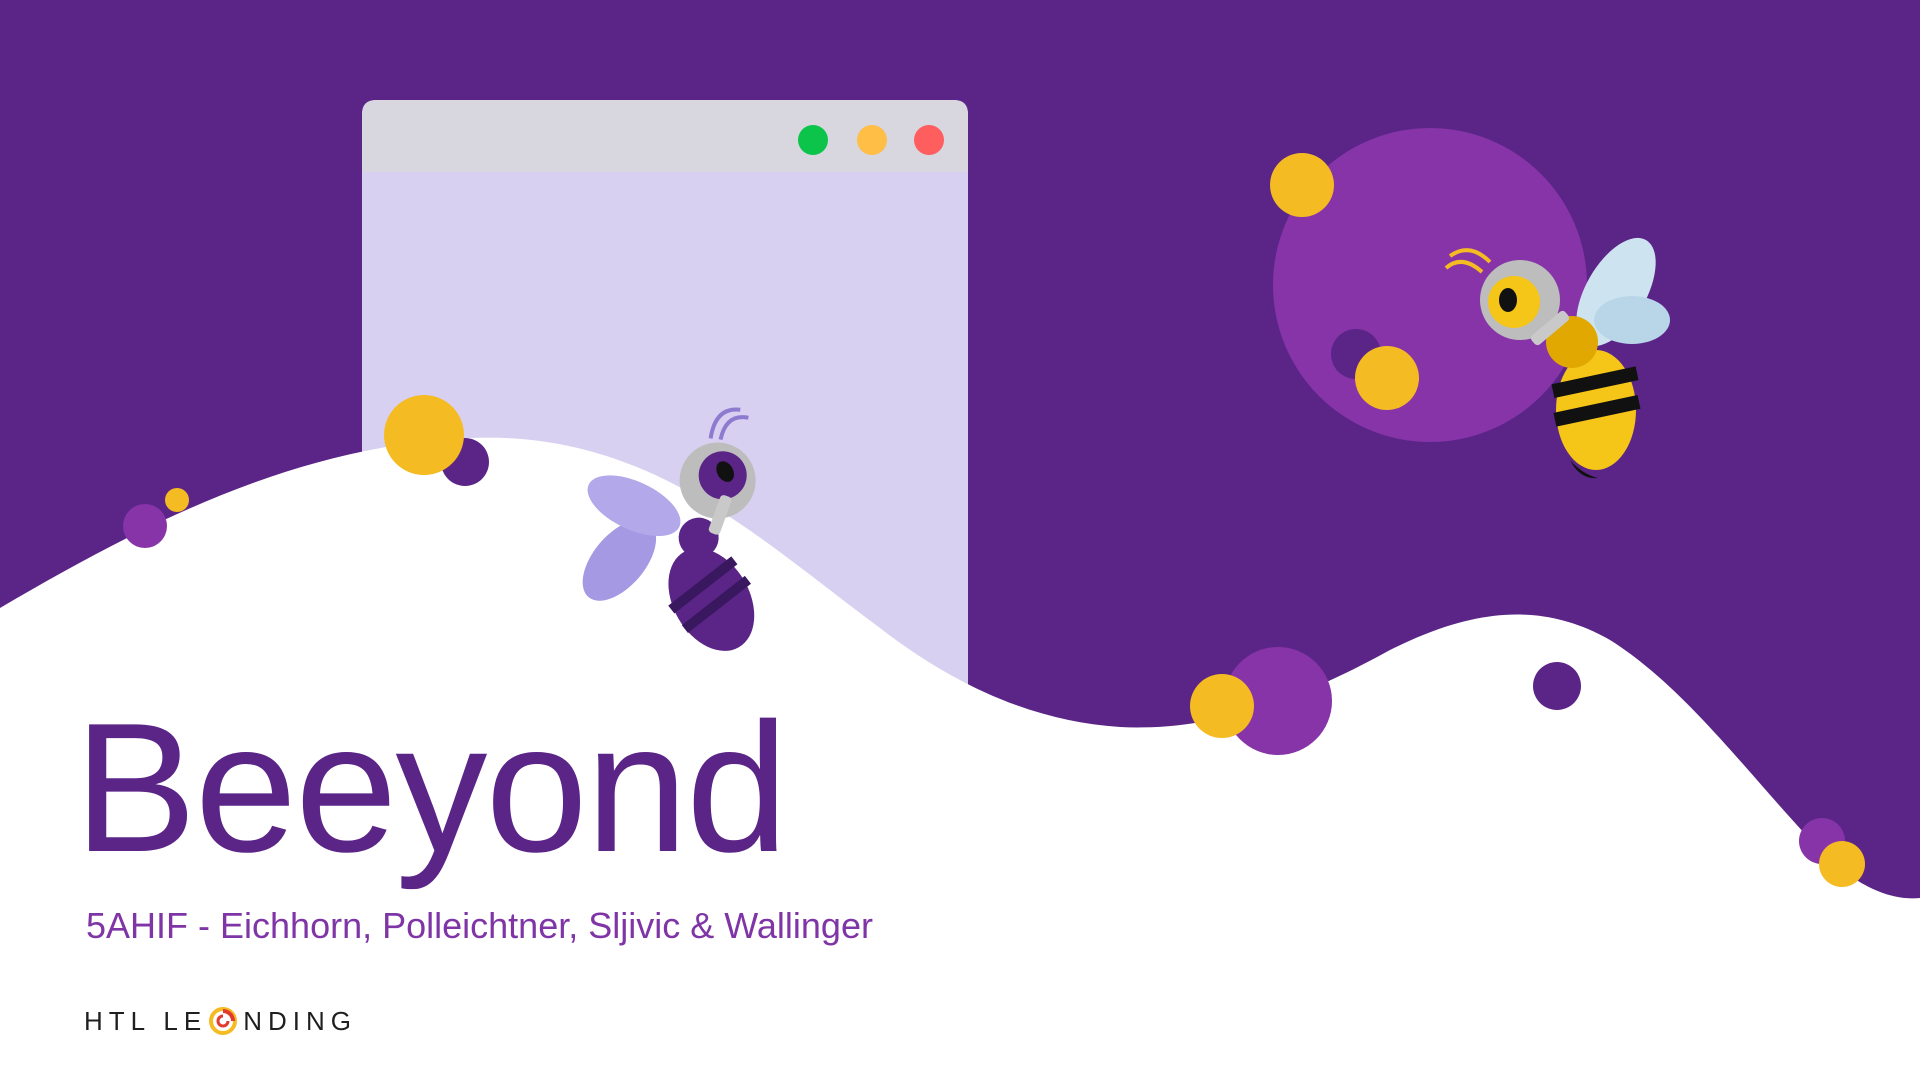 This screenshot has width=1920, height=1080. What do you see at coordinates (431, 787) in the screenshot?
I see `slide-title: Beeyond` at bounding box center [431, 787].